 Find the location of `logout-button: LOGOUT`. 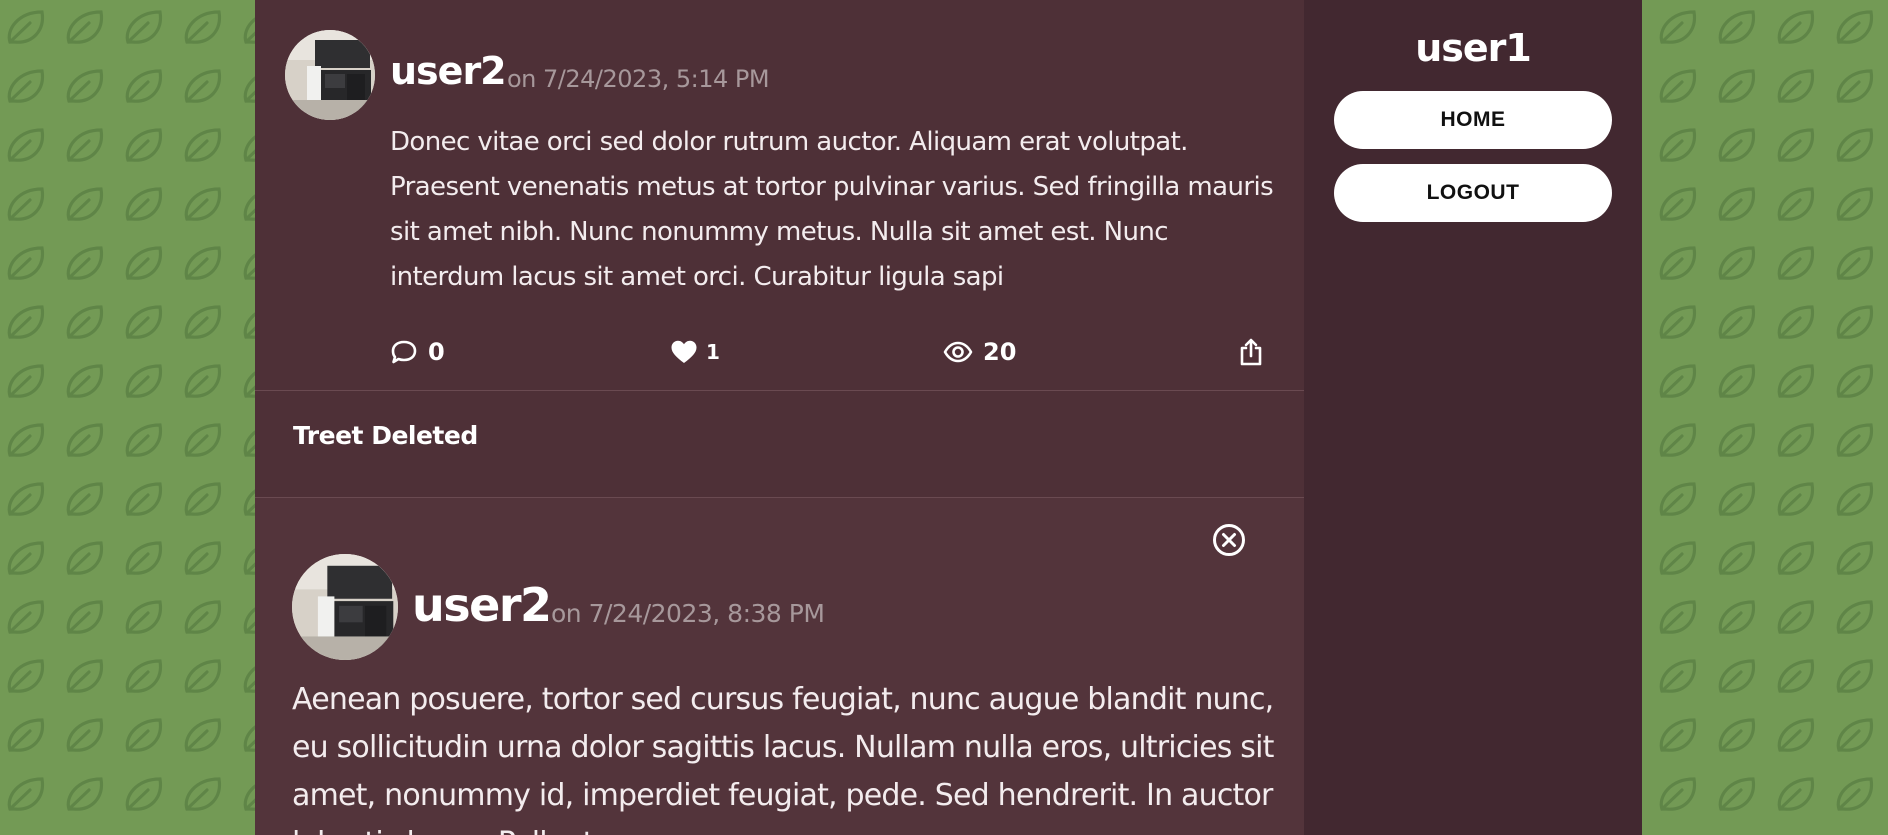

logout-button: LOGOUT is located at coordinates (1473, 193).